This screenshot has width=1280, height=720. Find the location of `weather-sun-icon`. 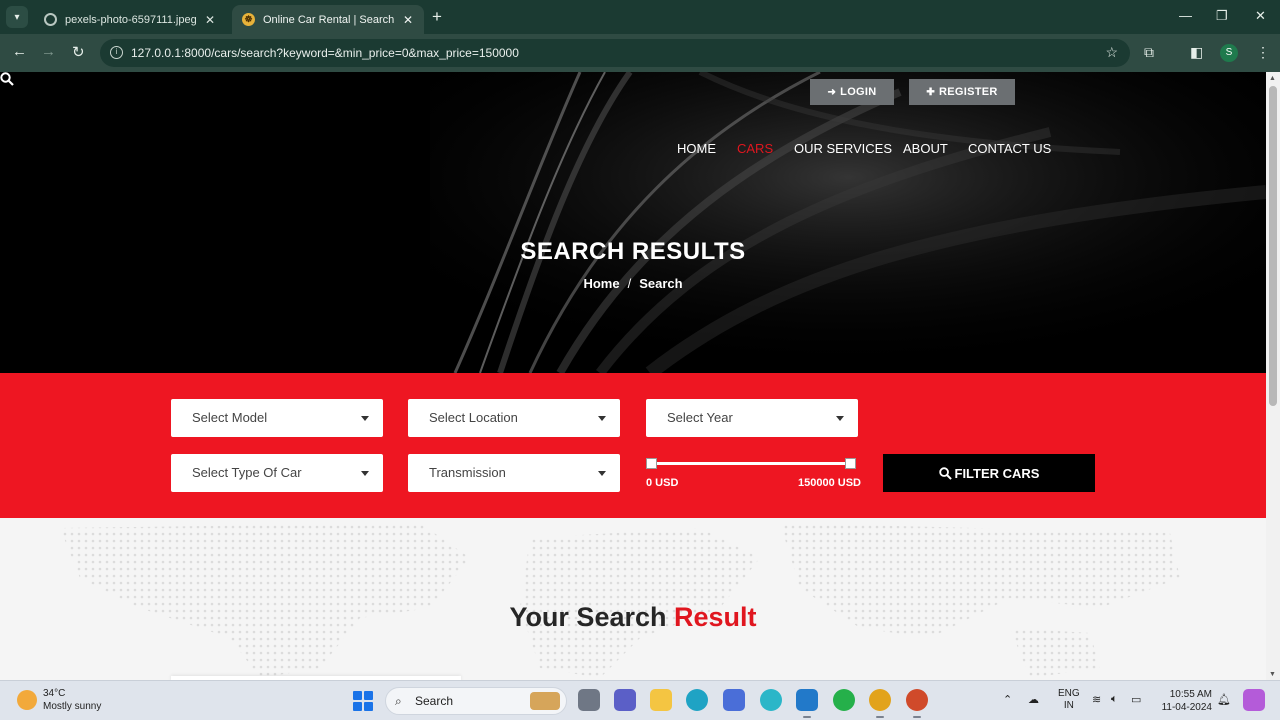

weather-sun-icon is located at coordinates (27, 700).